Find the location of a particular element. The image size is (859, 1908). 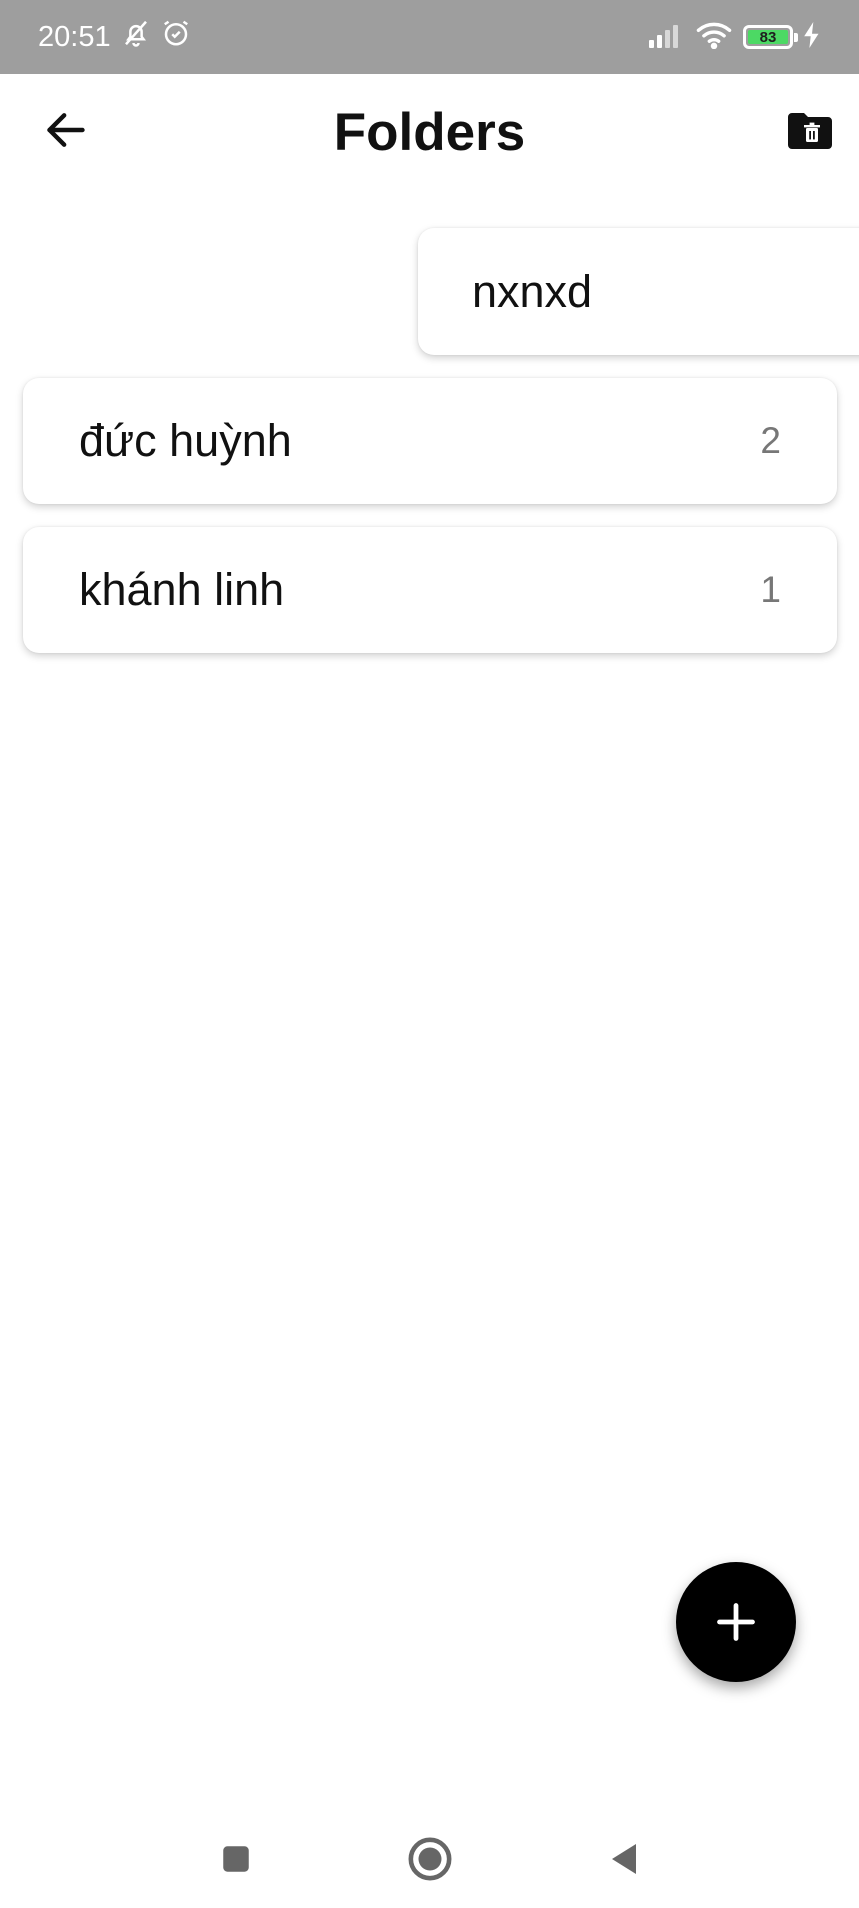

folder-name: đức huỳnh is located at coordinates (185, 440).